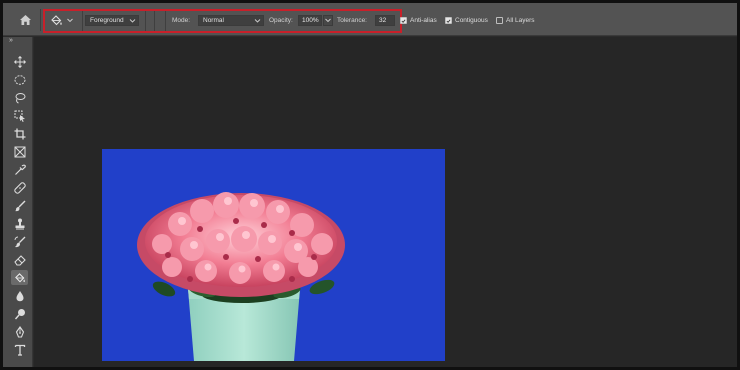 The width and height of the screenshot is (740, 370). I want to click on elliptical-marquee-tool, so click(19, 79).